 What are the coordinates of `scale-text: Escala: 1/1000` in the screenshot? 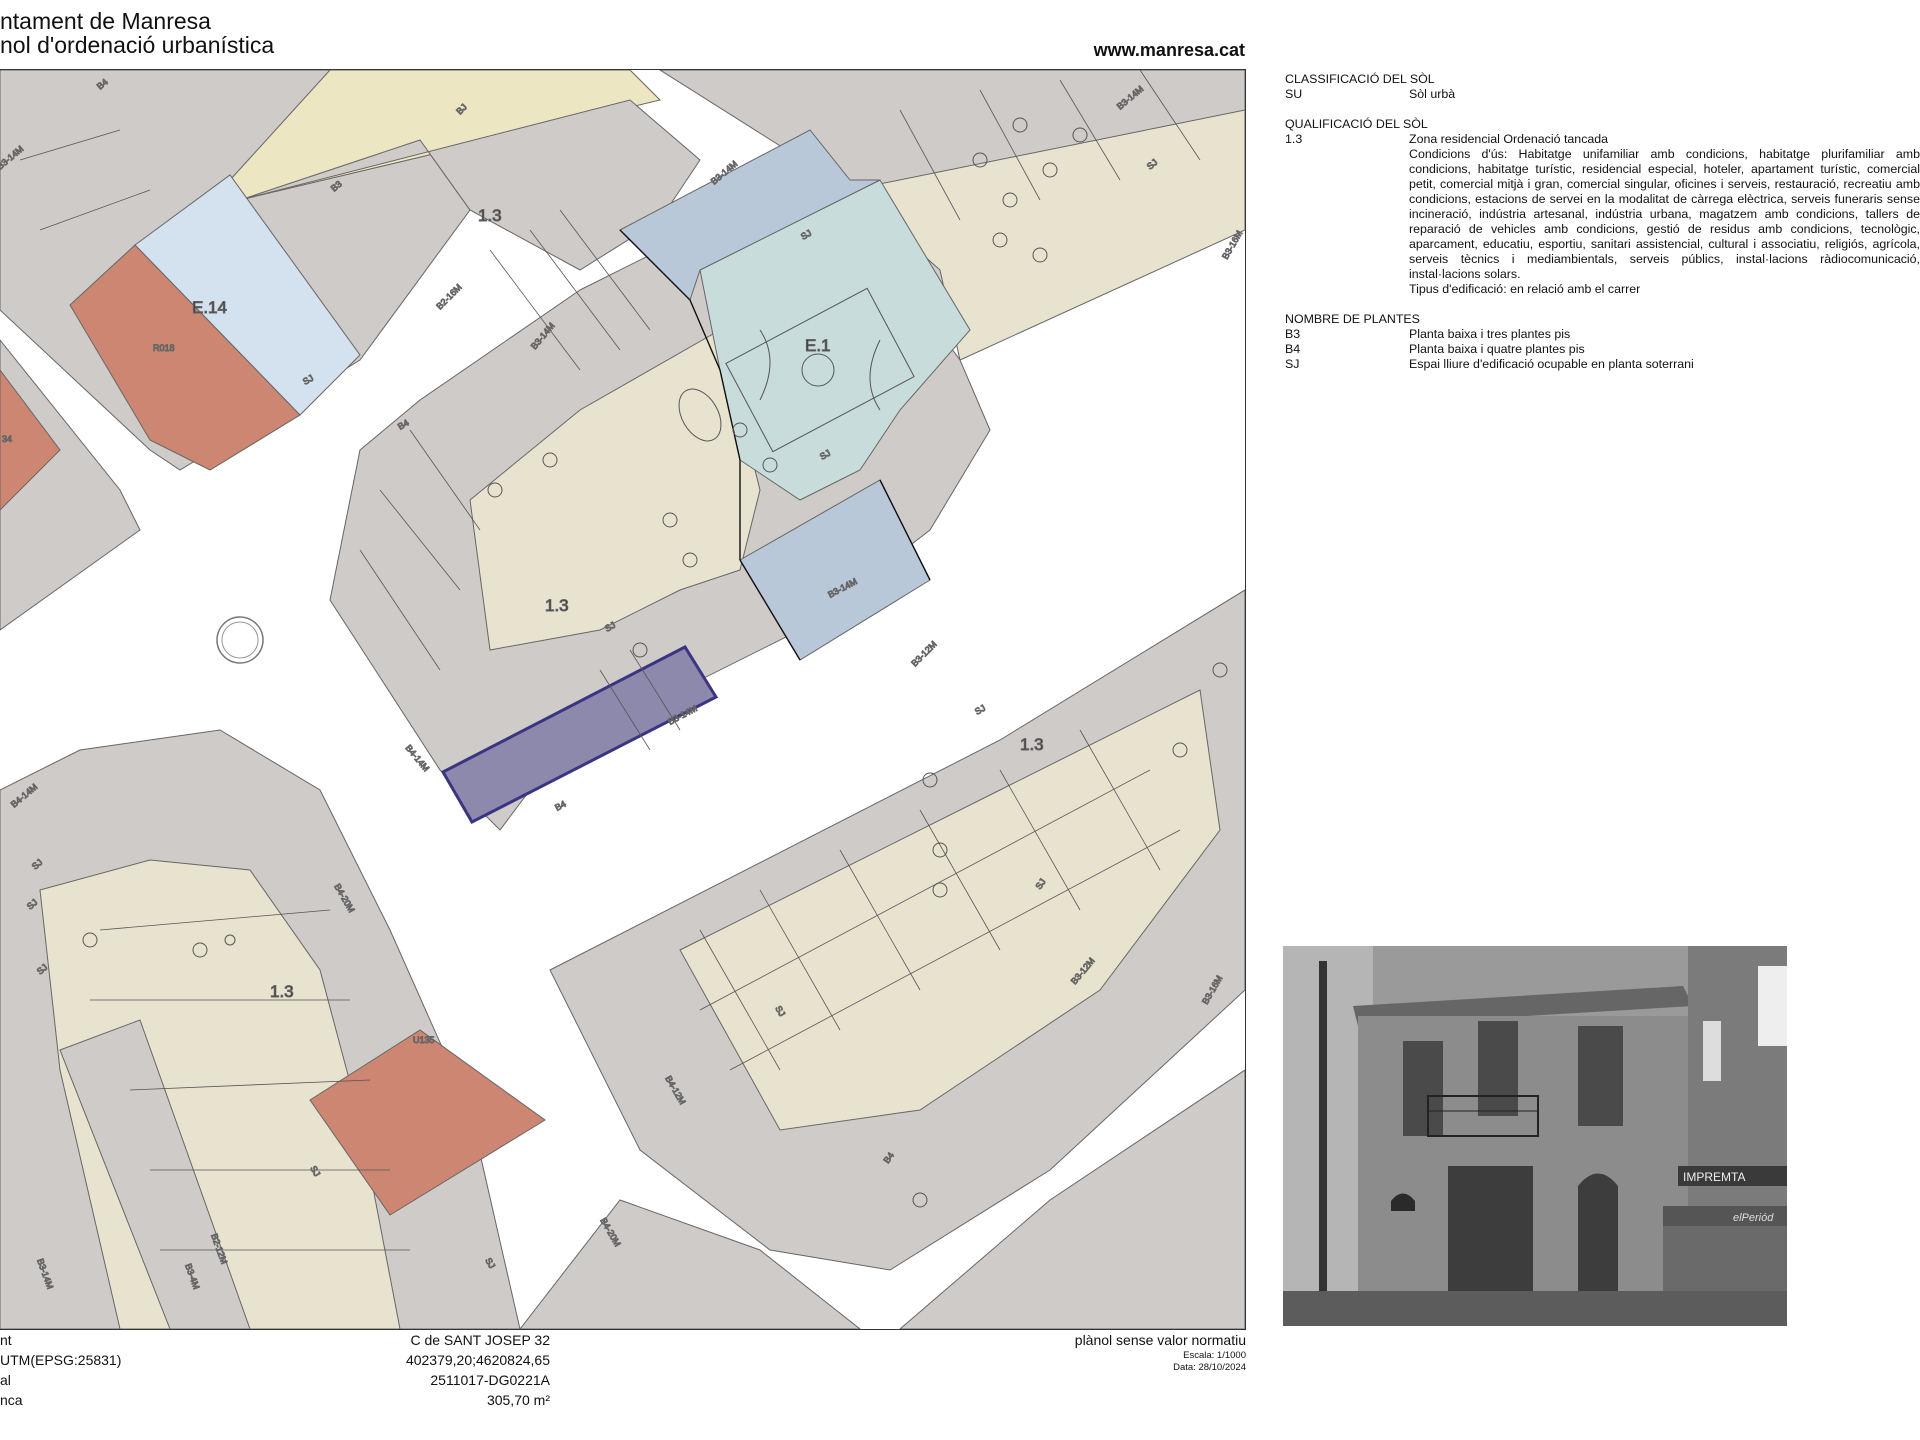 It's located at (1214, 1355).